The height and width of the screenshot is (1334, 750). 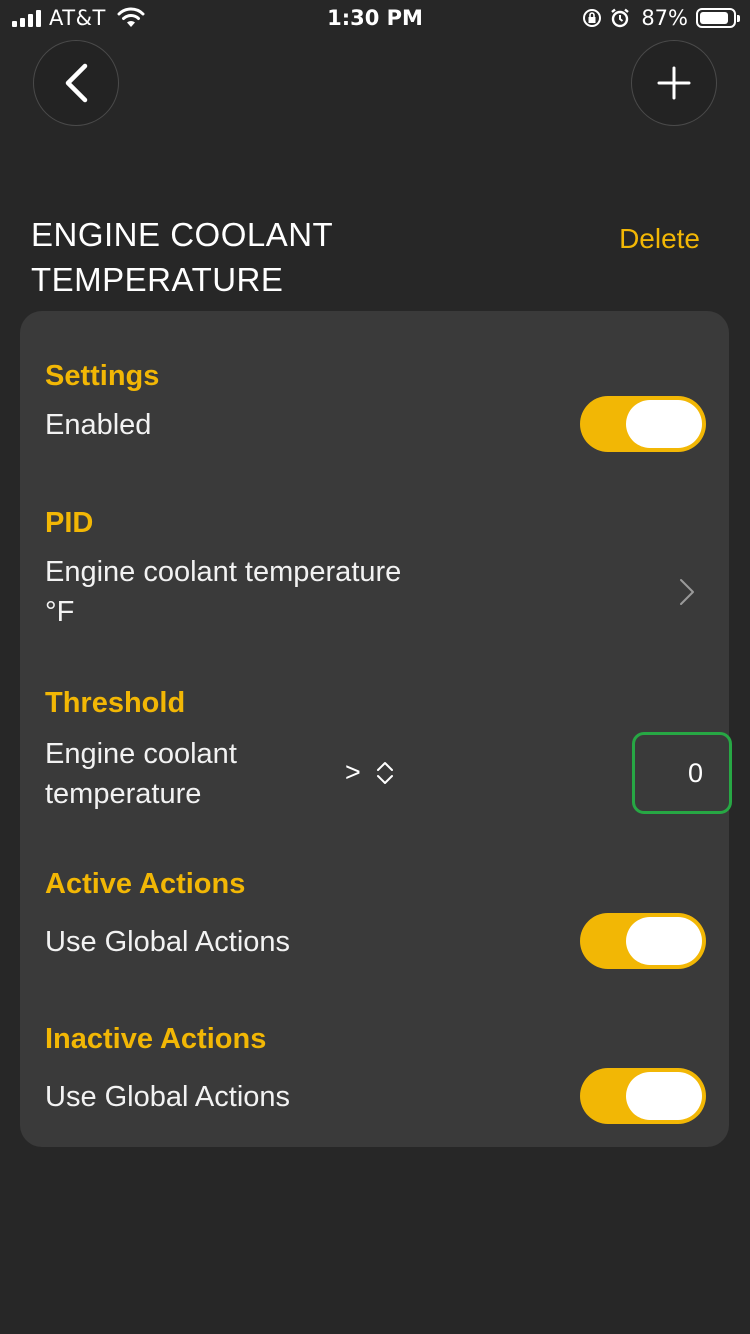 I want to click on active-actions-option-label: Use Global Actions, so click(x=168, y=942).